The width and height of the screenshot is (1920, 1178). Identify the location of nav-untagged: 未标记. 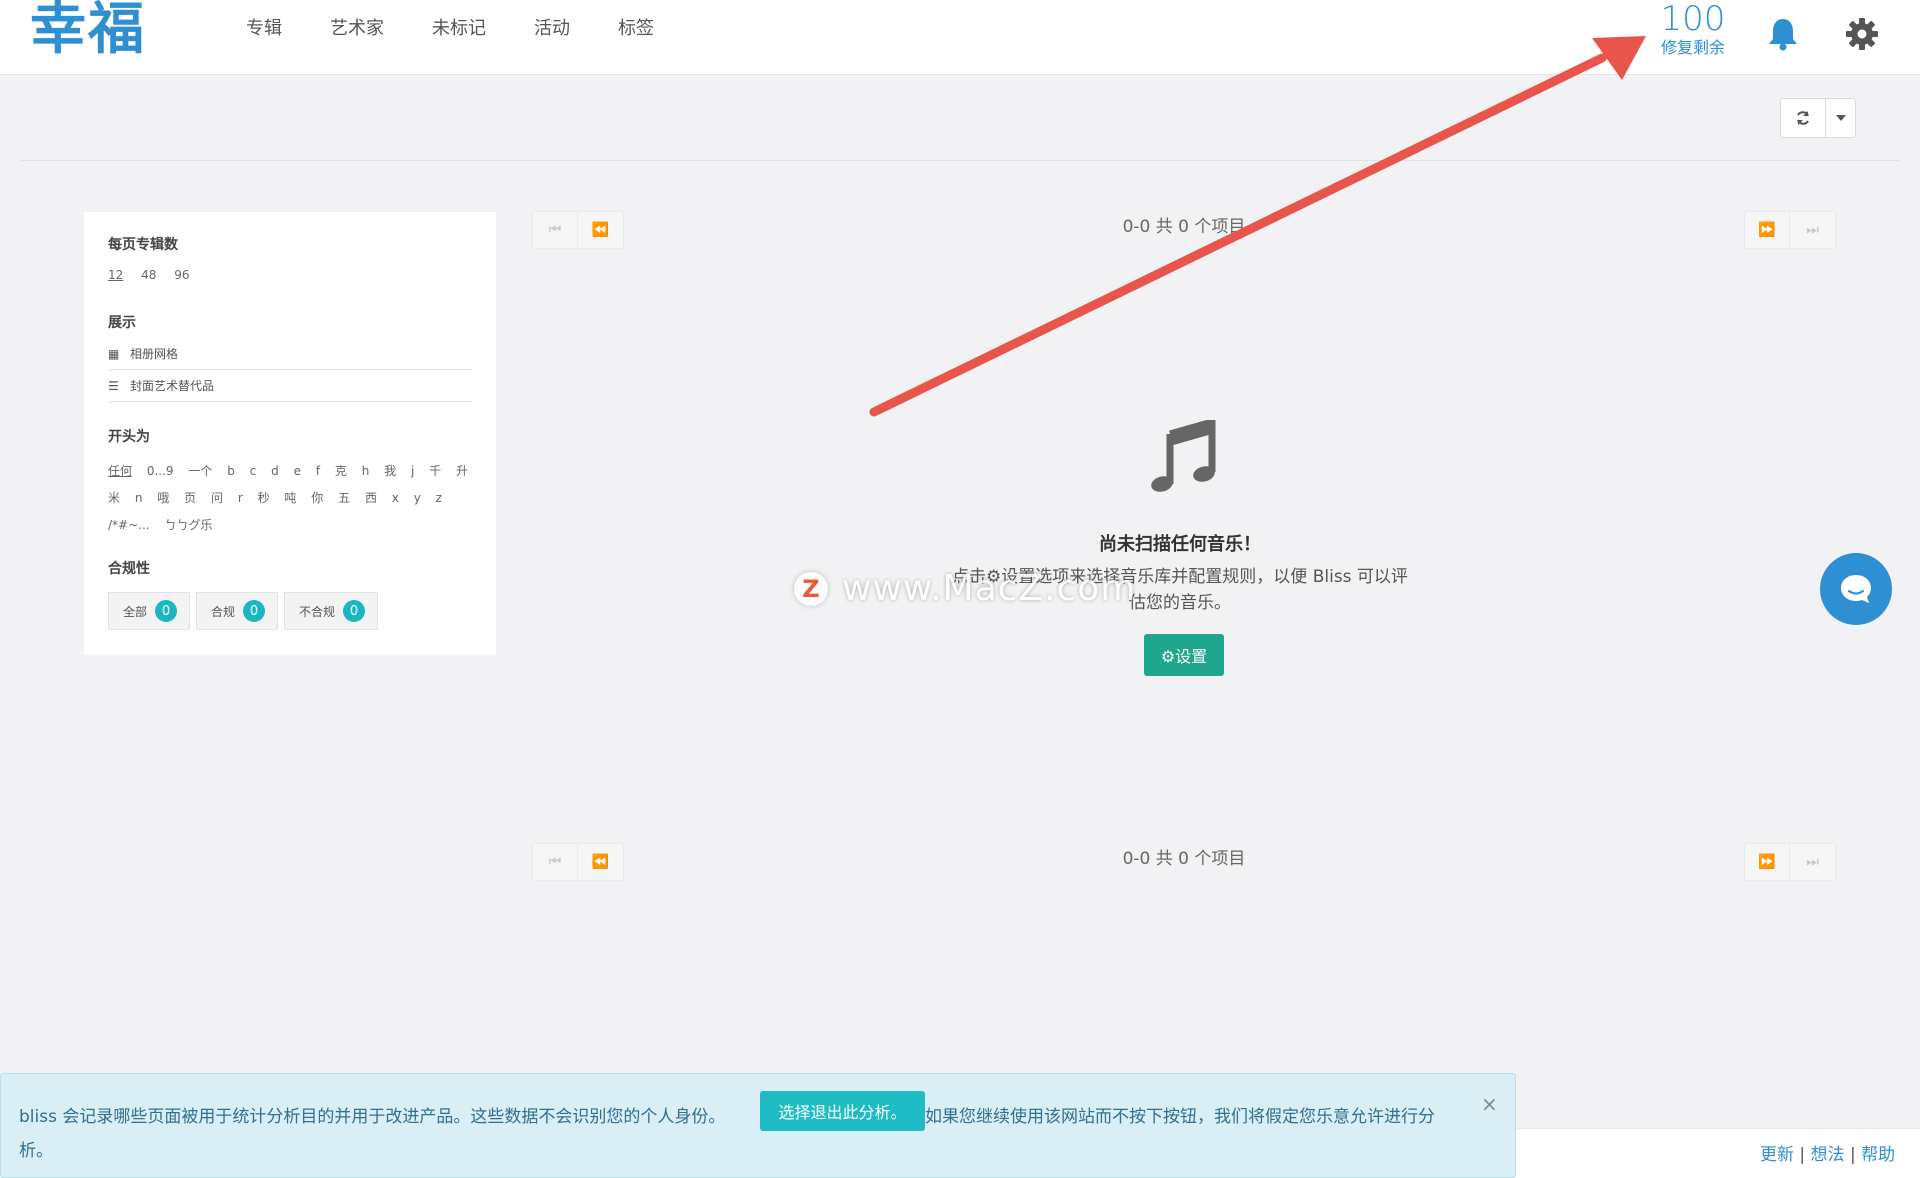
(459, 29).